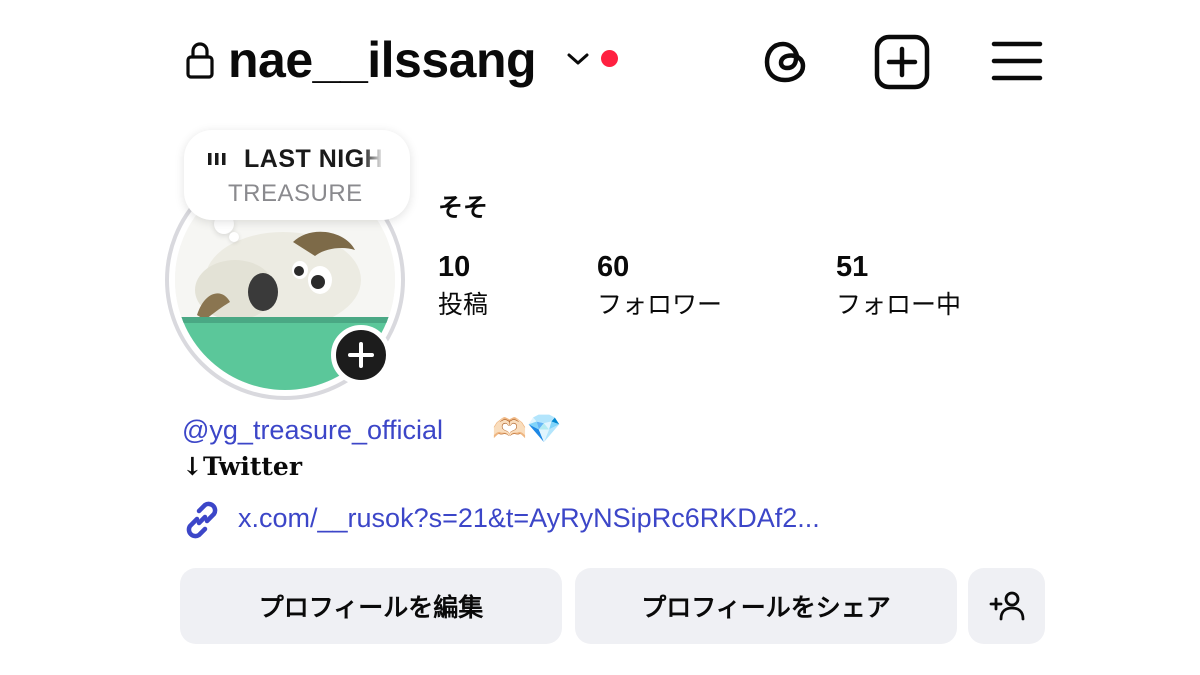 This screenshot has width=1200, height=675. What do you see at coordinates (898, 285) in the screenshot?
I see `stat-following: 51 フォロー中` at bounding box center [898, 285].